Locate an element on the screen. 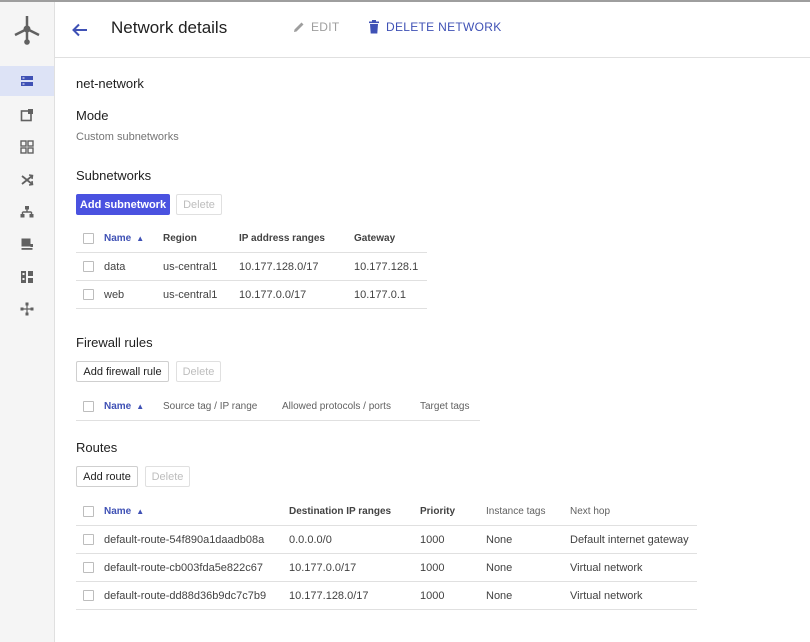  sidebar-item-routes is located at coordinates (27, 180).